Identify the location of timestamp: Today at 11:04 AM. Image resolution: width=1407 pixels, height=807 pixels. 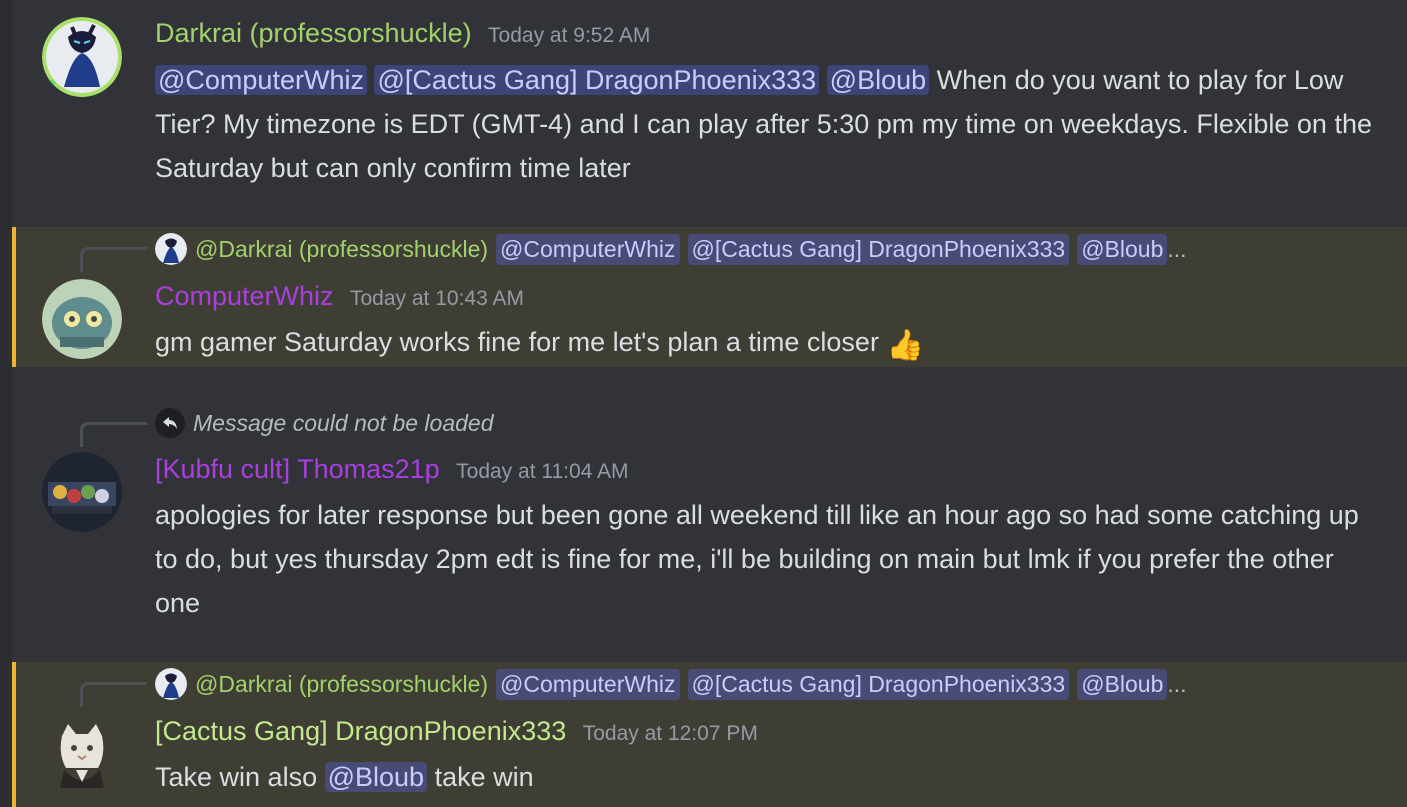
(542, 471).